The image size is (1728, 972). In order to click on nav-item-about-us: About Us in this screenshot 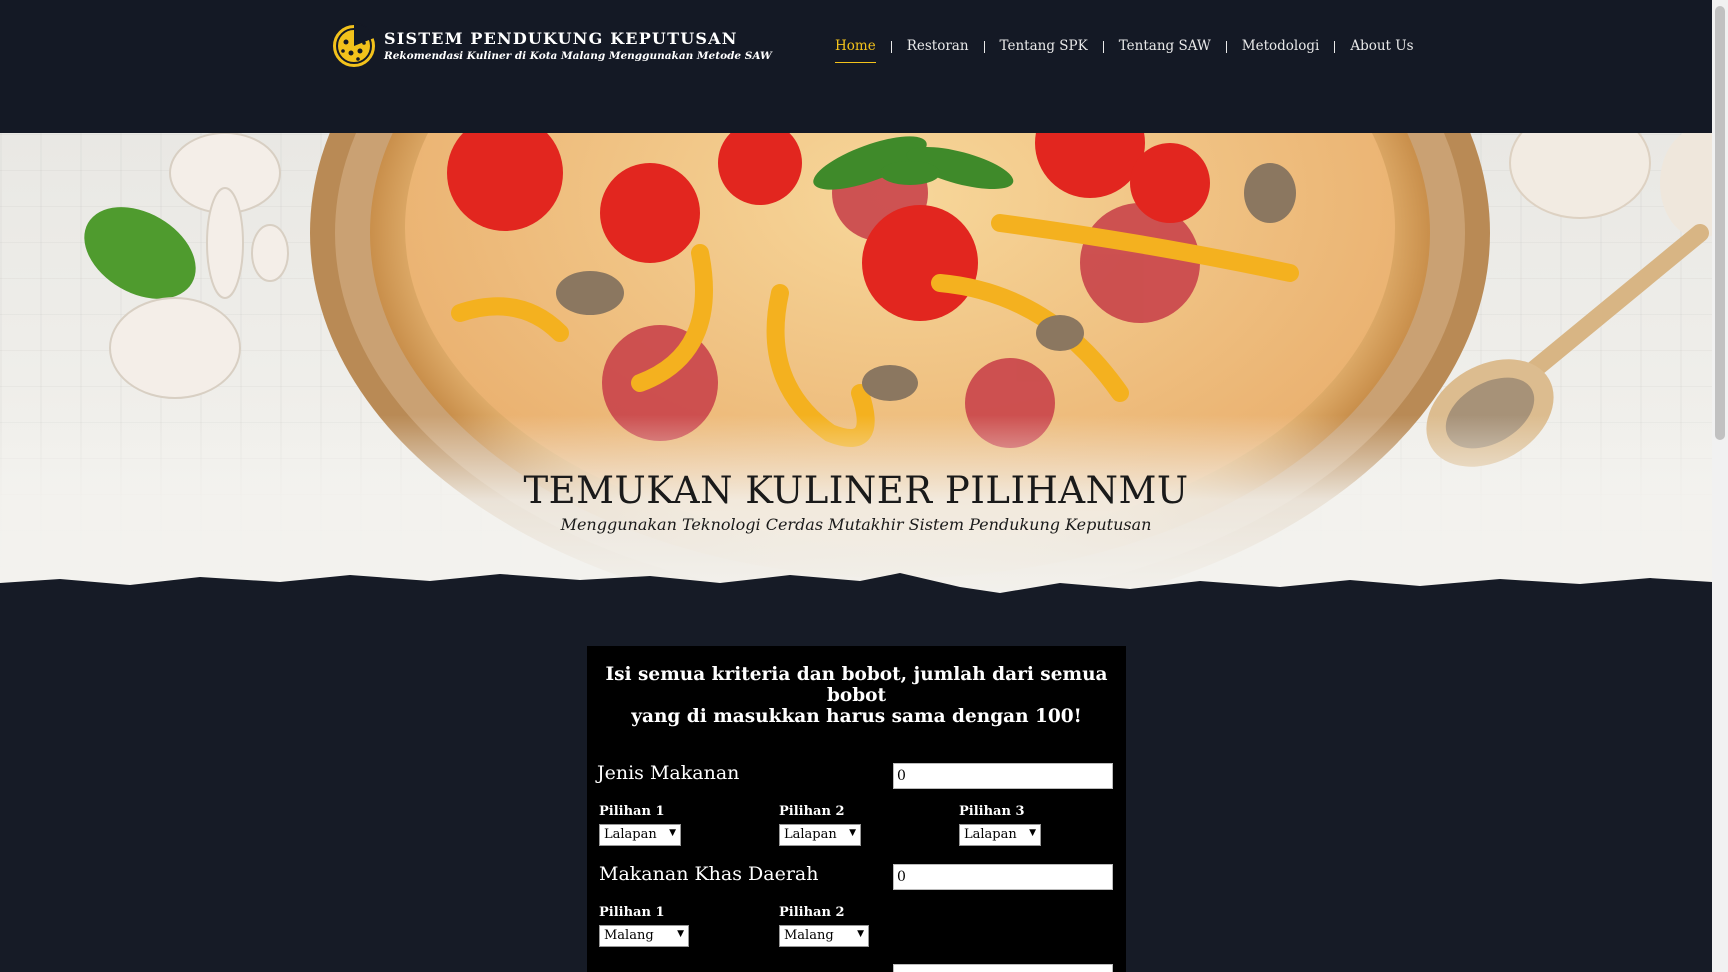, I will do `click(1381, 50)`.